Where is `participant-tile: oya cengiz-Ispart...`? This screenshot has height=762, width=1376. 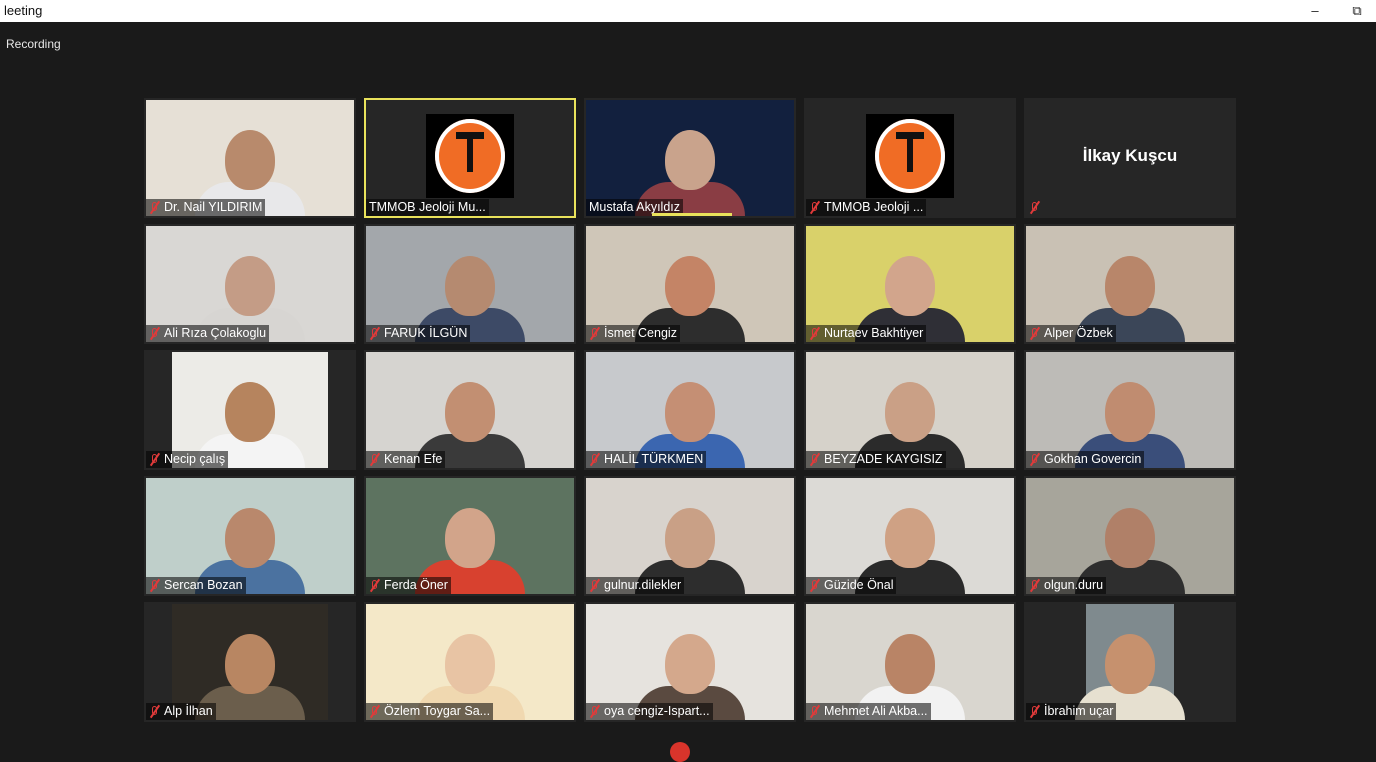
participant-tile: oya cengiz-Ispart... is located at coordinates (690, 662).